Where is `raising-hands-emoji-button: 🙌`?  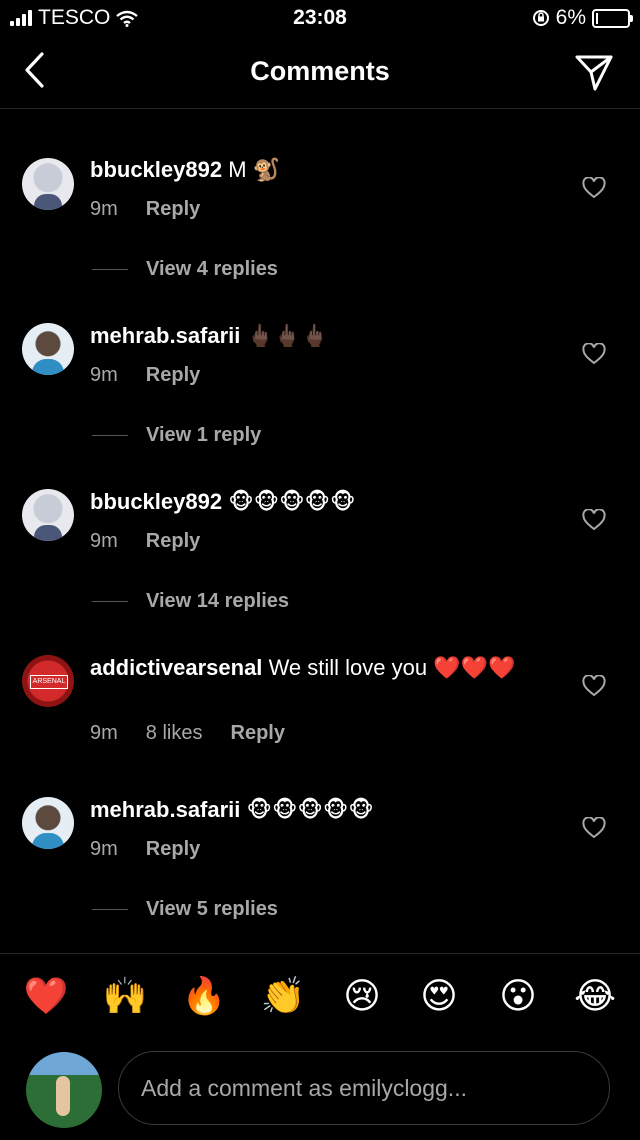 raising-hands-emoji-button: 🙌 is located at coordinates (125, 996).